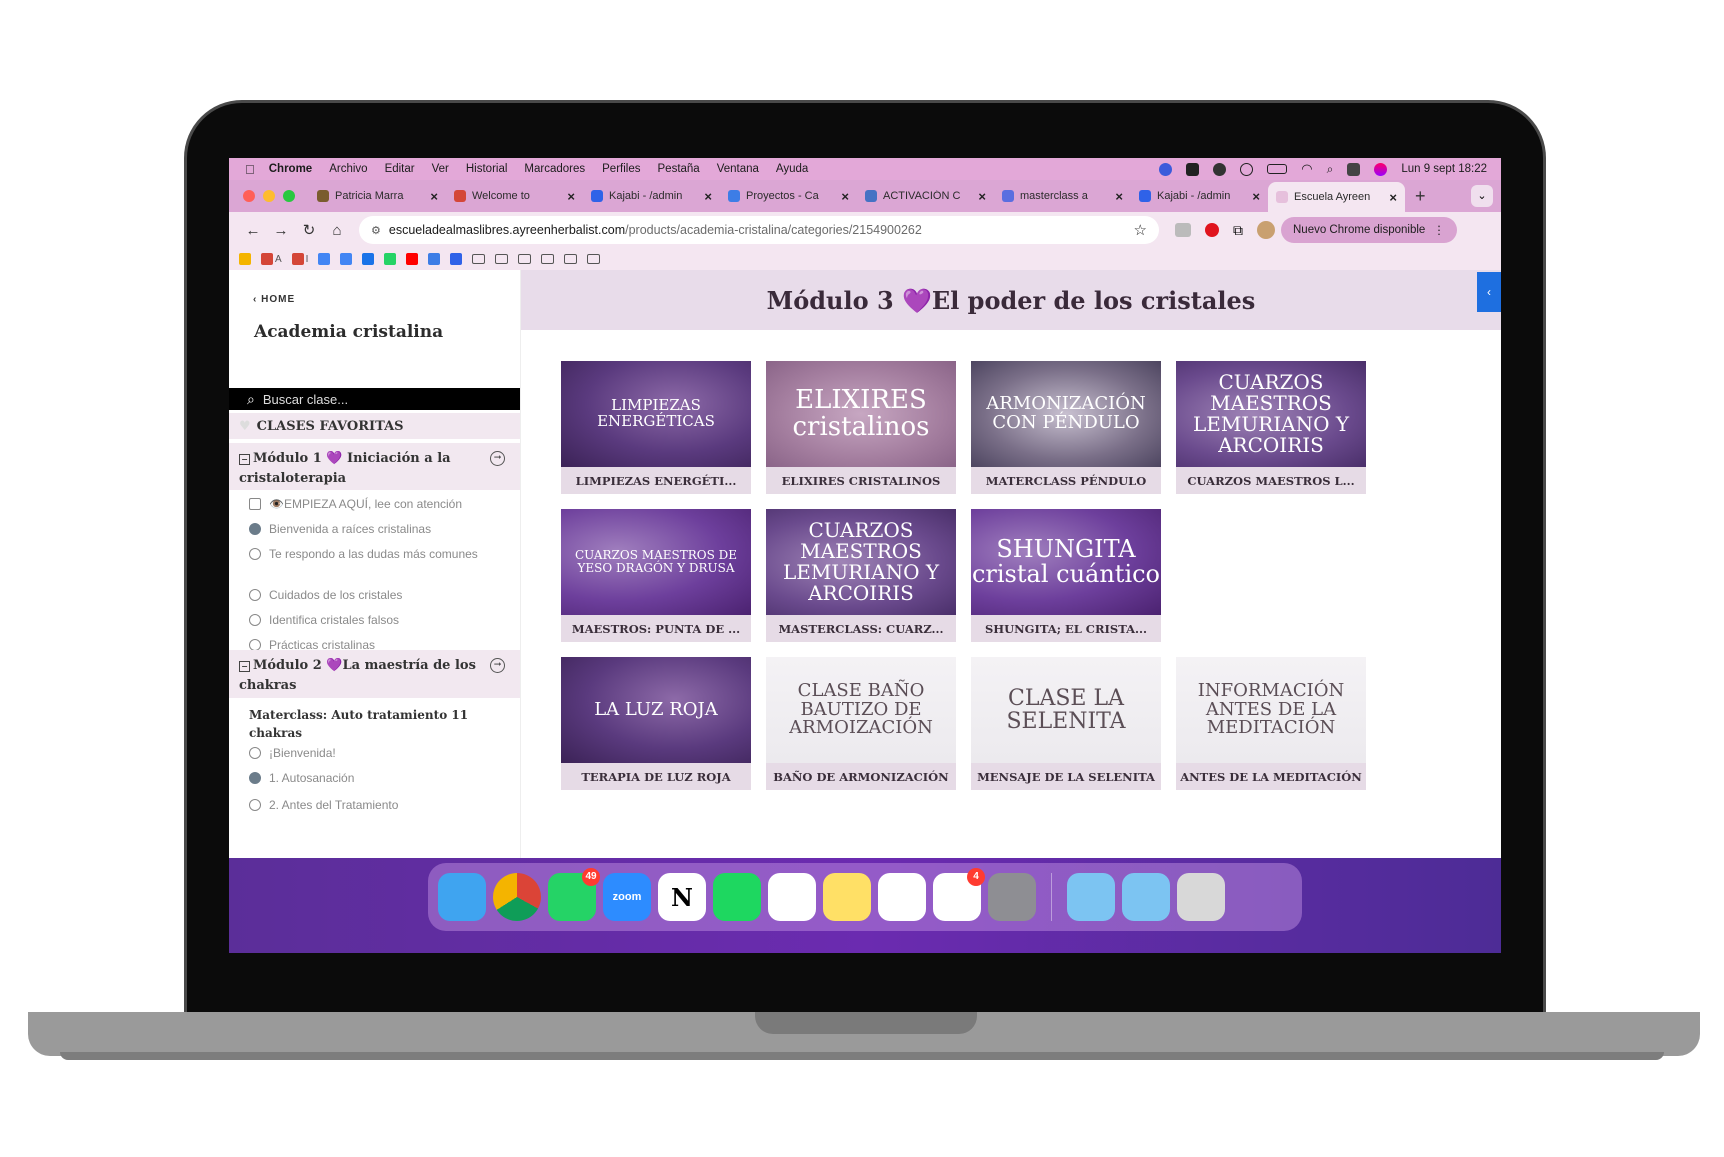 This screenshot has width=1724, height=1157. Describe the element at coordinates (1220, 169) in the screenshot. I see `gear-status-icon` at that location.